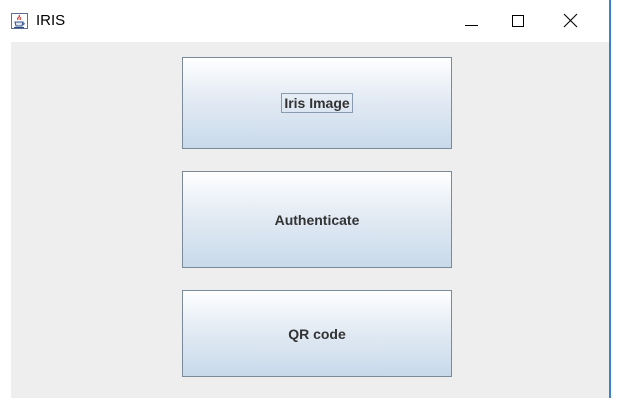  I want to click on java-cup-icon, so click(19, 21).